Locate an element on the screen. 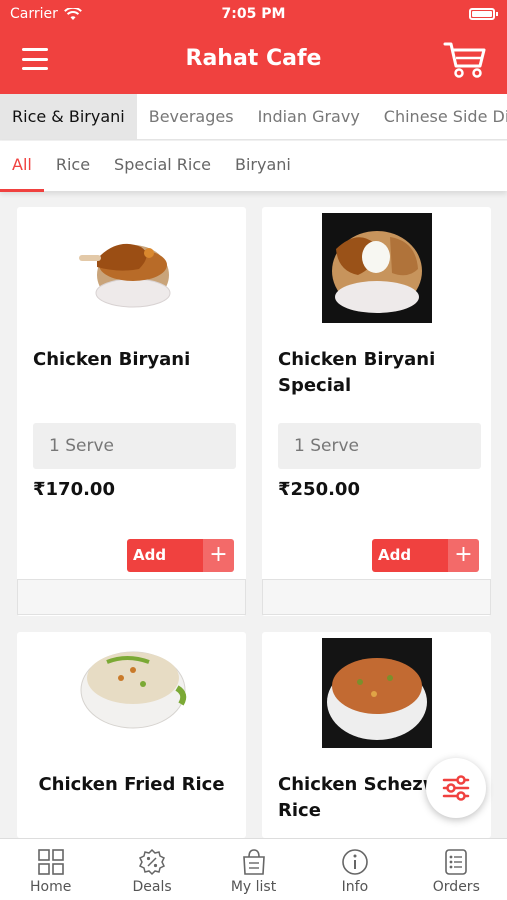  subtab-special-rice: Special Rice is located at coordinates (162, 166).